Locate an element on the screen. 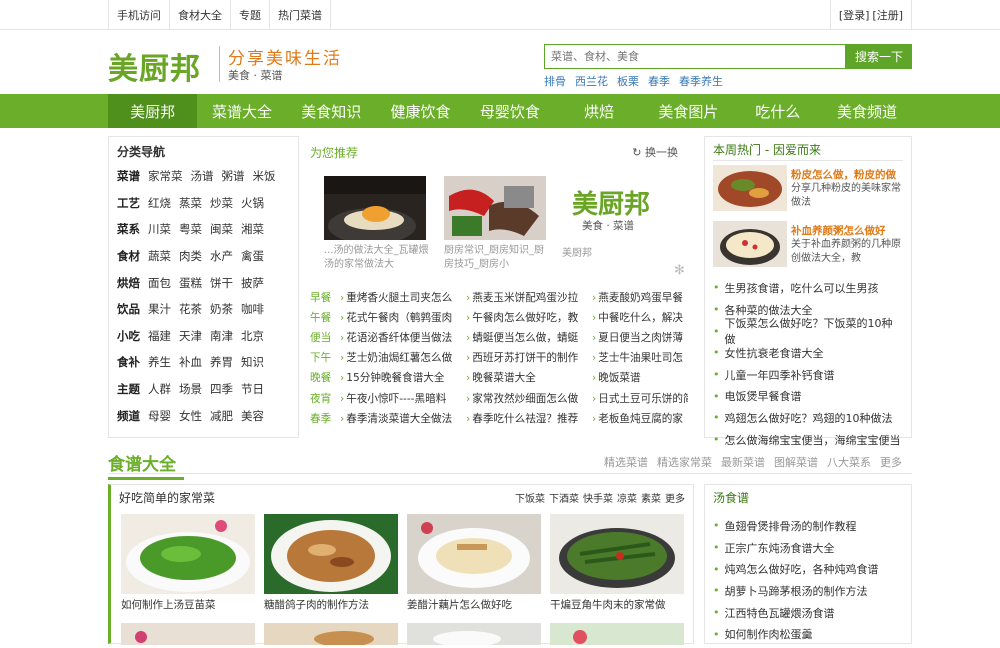  family-dish-card: 干煸豆角牛肉末的家常做 is located at coordinates (617, 563).